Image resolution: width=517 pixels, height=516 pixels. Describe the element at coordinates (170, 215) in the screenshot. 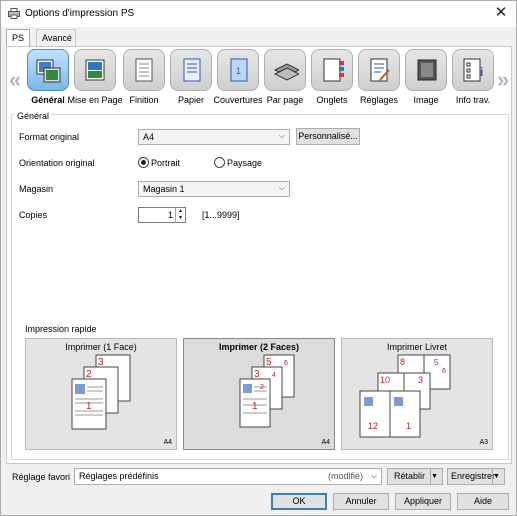

I see `copies-value: 1` at that location.